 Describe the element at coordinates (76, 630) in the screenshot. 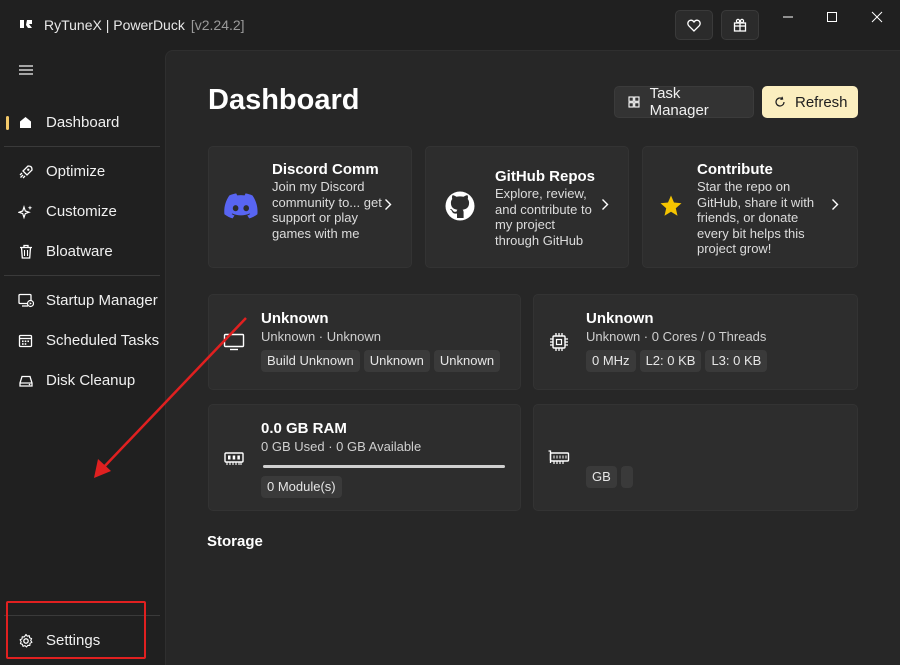

I see `annotation-highlight-box` at that location.